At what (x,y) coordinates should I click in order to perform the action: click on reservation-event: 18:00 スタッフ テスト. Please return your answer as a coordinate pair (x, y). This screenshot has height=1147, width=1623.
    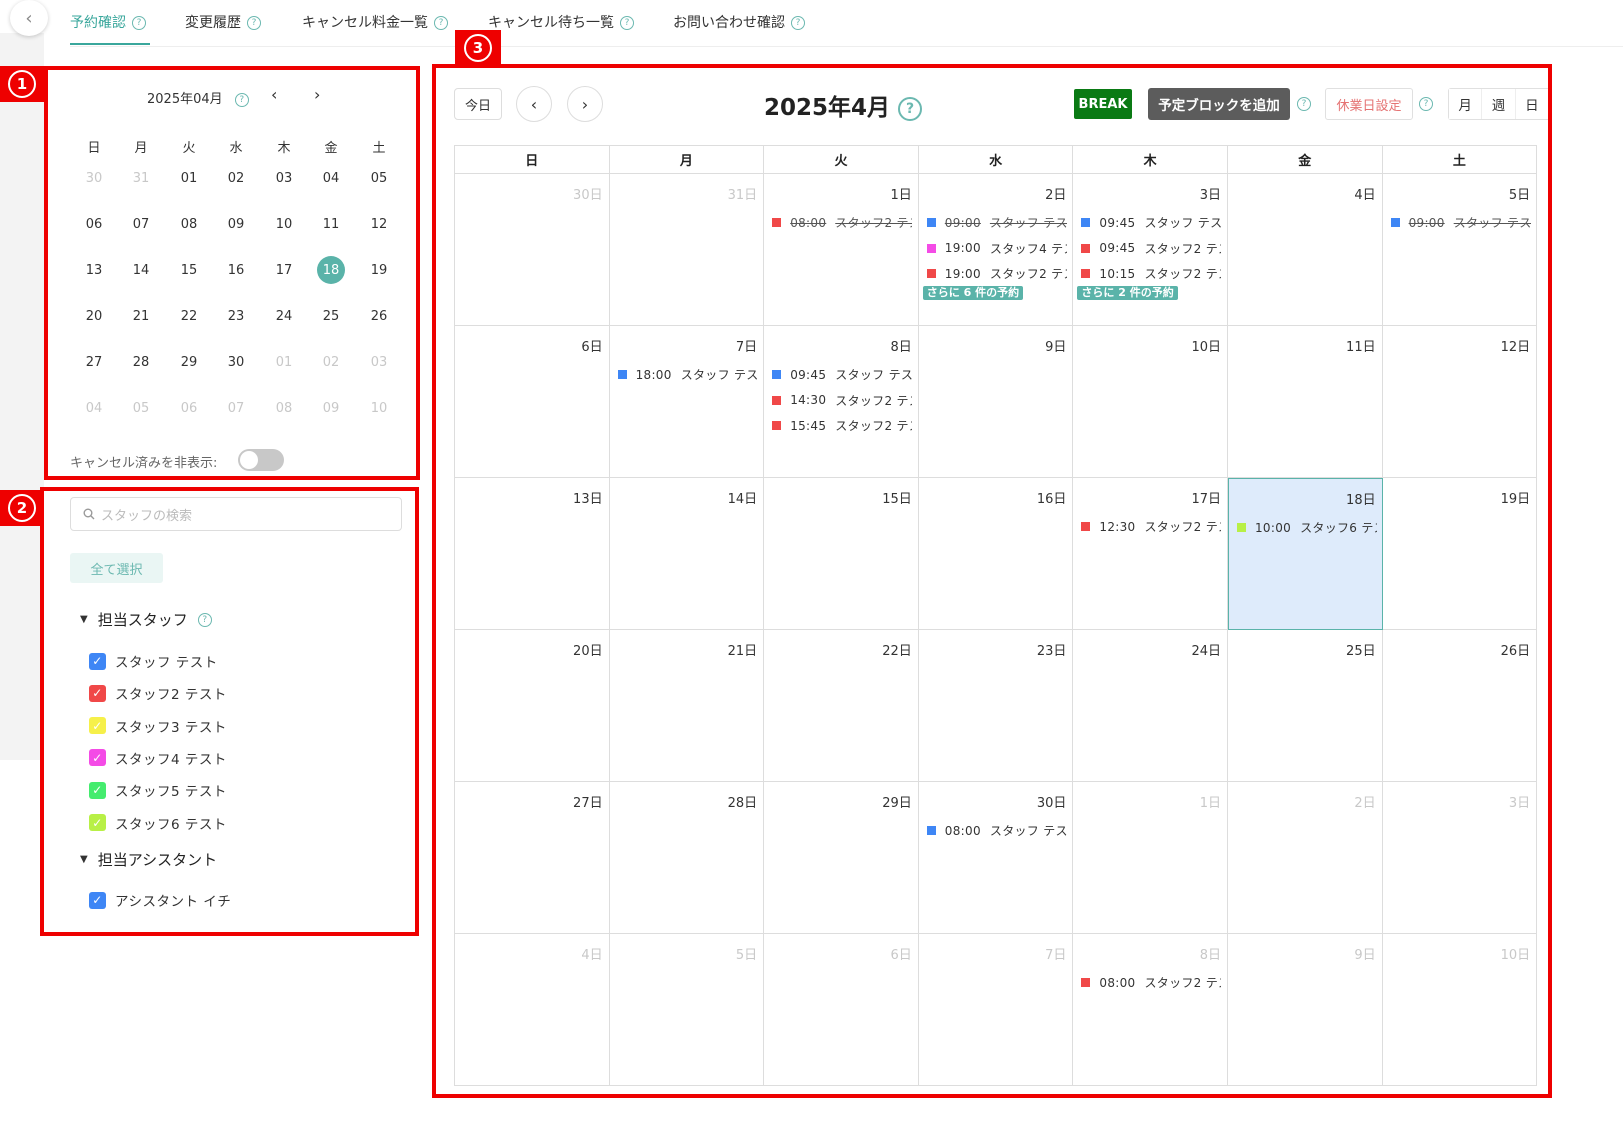
    Looking at the image, I should click on (687, 374).